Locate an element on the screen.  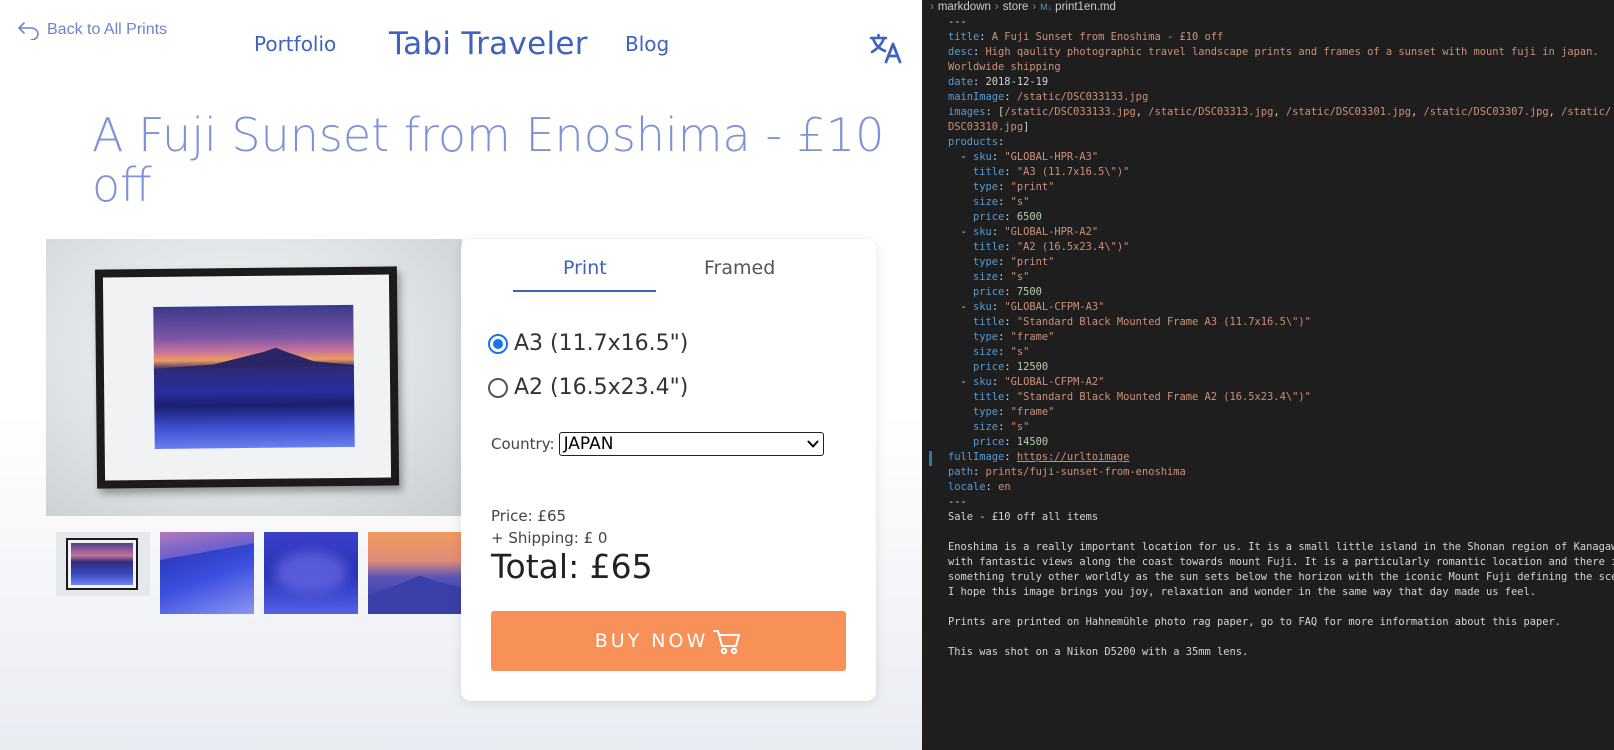
nav-blog-link: Blog is located at coordinates (647, 44).